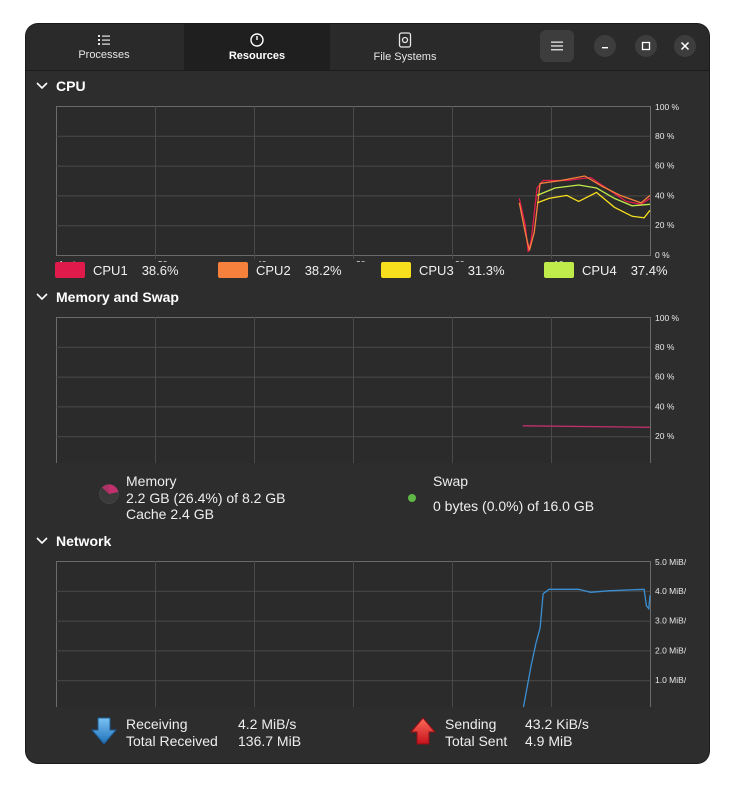 This screenshot has width=735, height=793. Describe the element at coordinates (71, 86) in the screenshot. I see `section-title: CPU` at that location.